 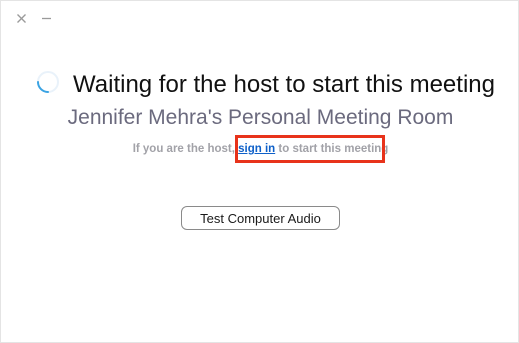 What do you see at coordinates (21, 18) in the screenshot?
I see `close-icon` at bounding box center [21, 18].